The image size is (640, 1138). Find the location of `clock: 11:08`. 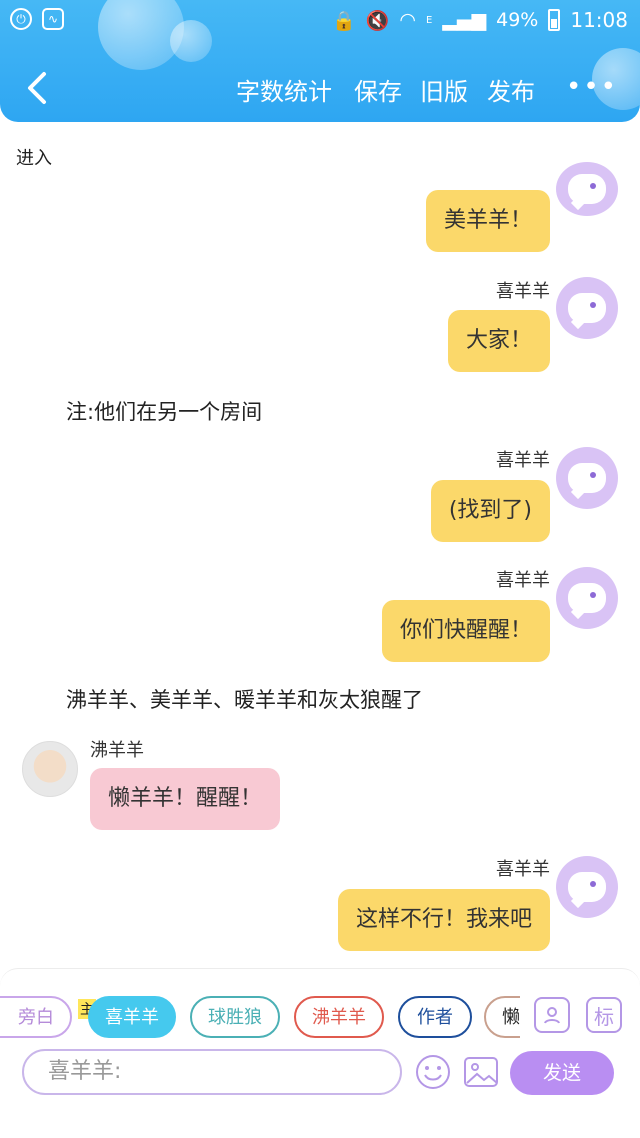

clock: 11:08 is located at coordinates (599, 20).